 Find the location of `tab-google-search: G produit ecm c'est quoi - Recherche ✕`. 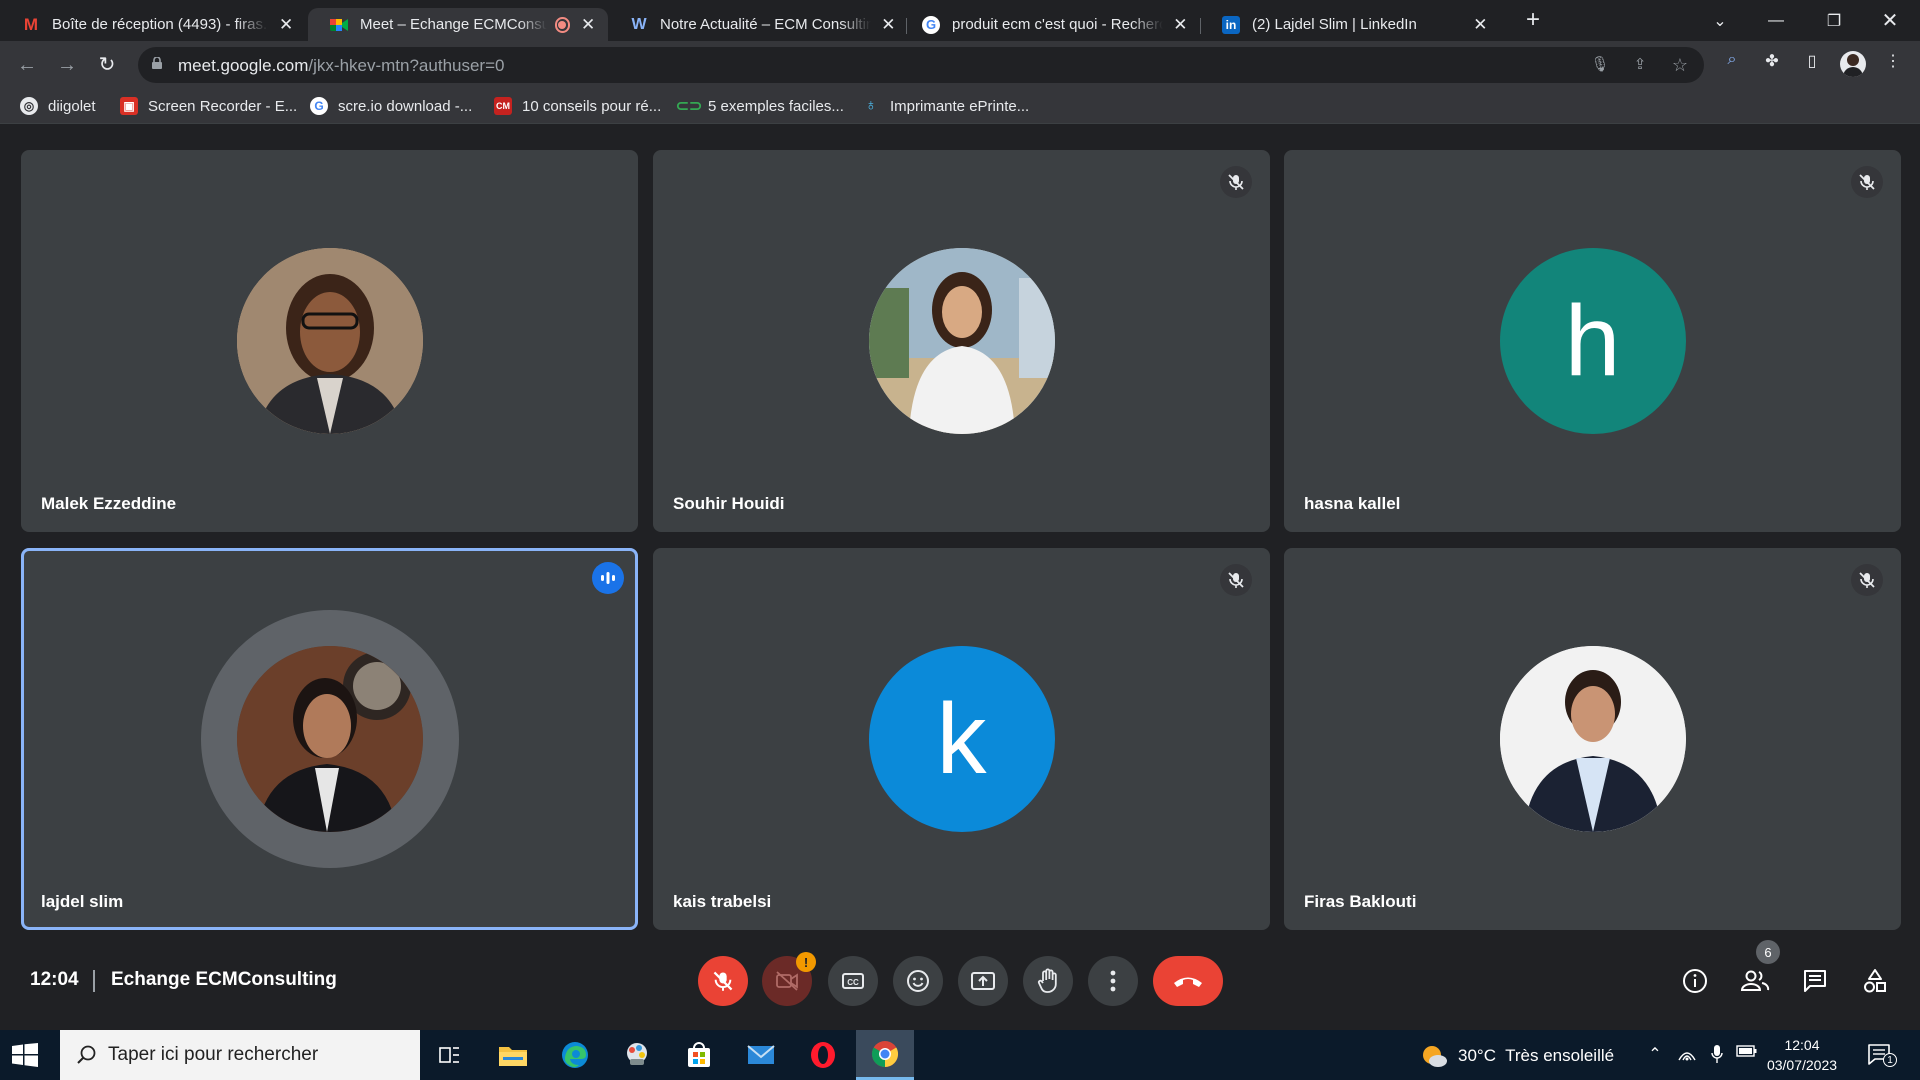

tab-google-search: G produit ecm c'est quoi - Recherche ✕ is located at coordinates (1050, 24).